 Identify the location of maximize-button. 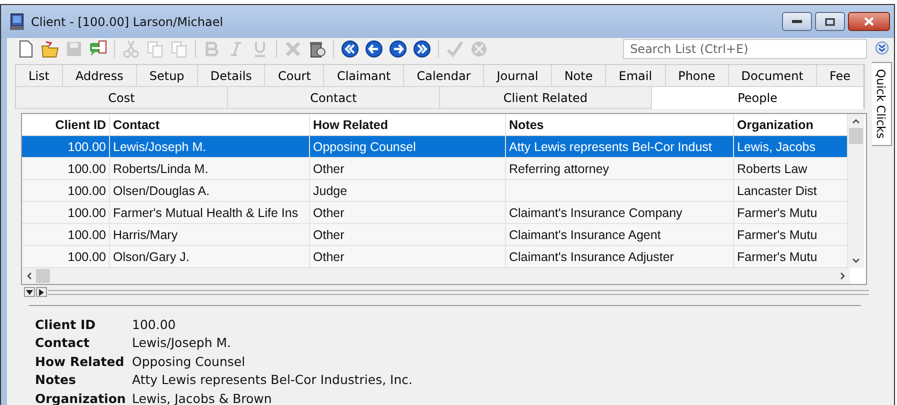
(830, 21).